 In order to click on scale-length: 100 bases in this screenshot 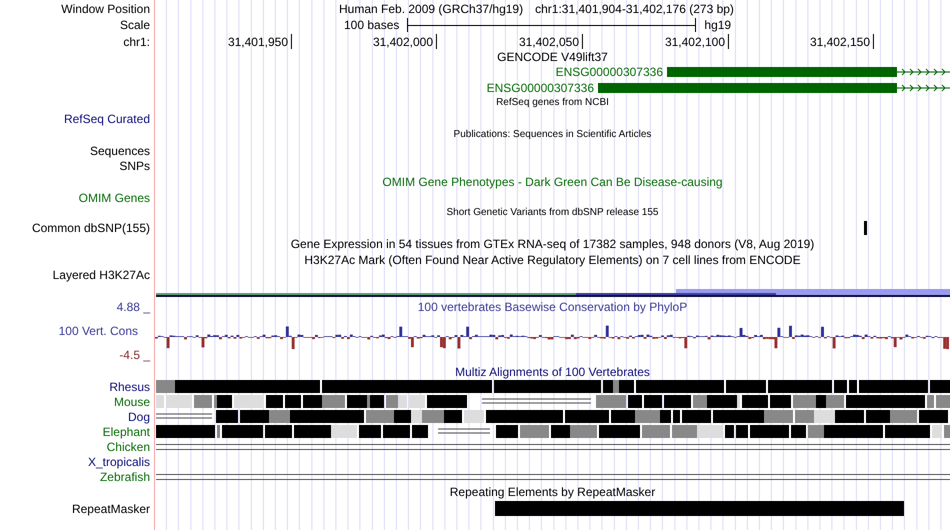, I will do `click(372, 25)`.